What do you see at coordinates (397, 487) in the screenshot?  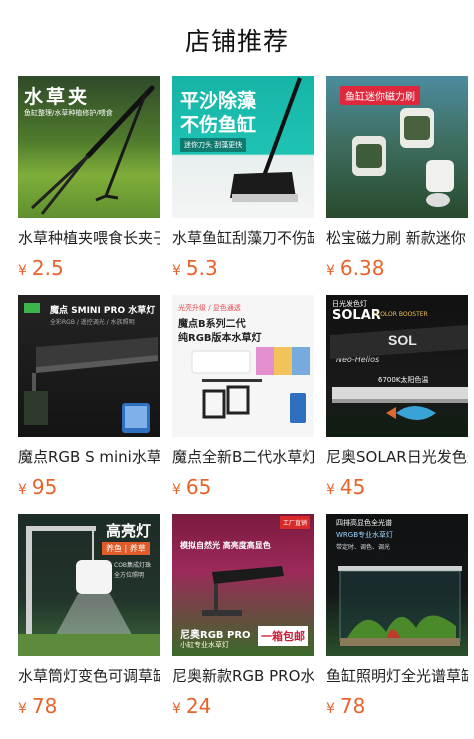 I see `product-price: ¥ 45` at bounding box center [397, 487].